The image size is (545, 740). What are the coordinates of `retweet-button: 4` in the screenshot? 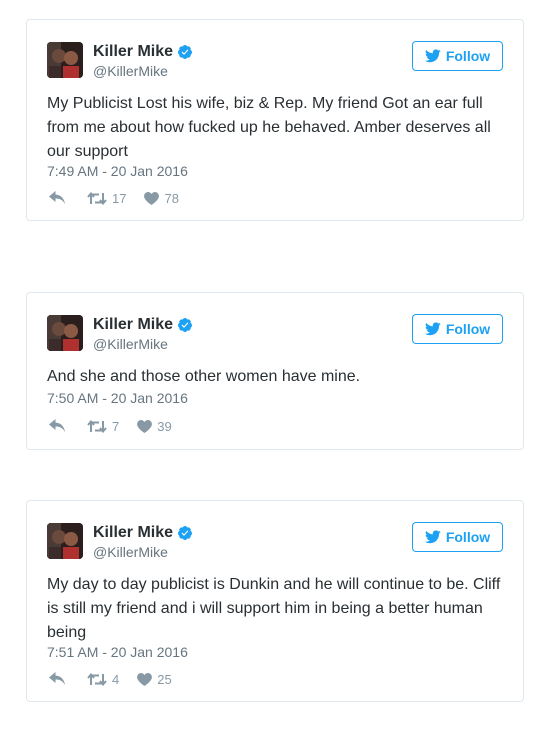 It's located at (103, 679).